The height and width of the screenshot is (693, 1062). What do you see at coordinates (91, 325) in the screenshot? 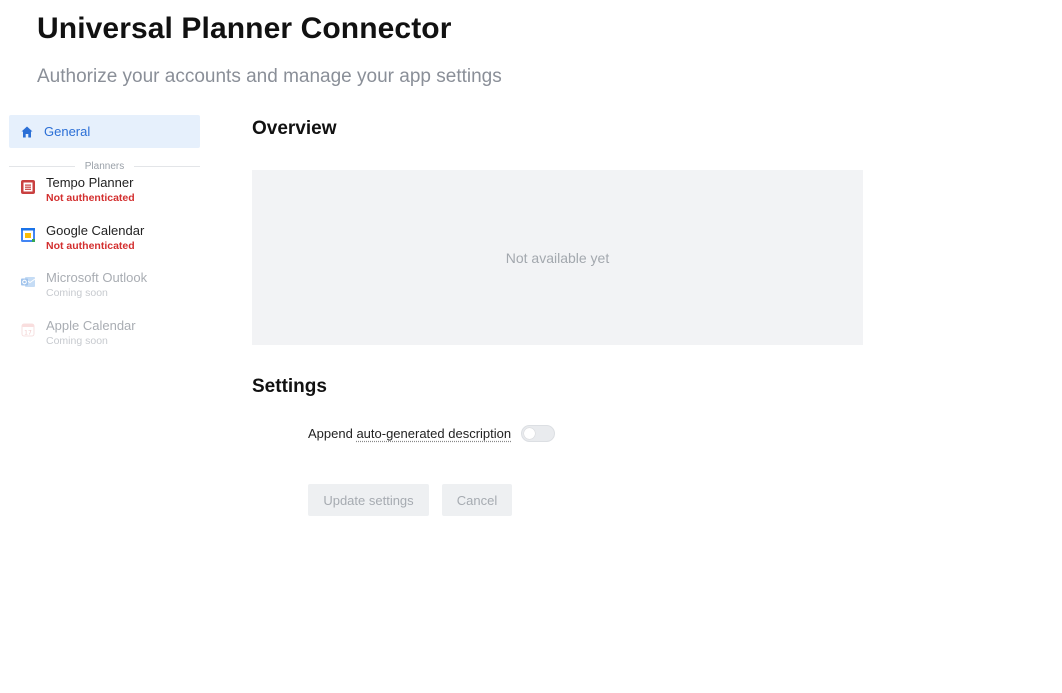
I see `planner-name: Apple Calendar` at bounding box center [91, 325].